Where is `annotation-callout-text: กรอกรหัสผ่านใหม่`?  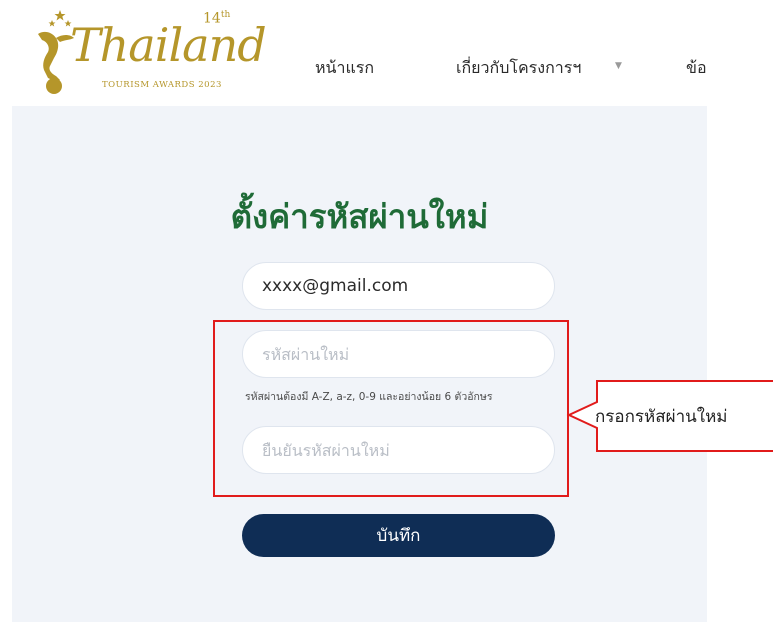
annotation-callout-text: กรอกรหัสผ่านใหม่ is located at coordinates (661, 417).